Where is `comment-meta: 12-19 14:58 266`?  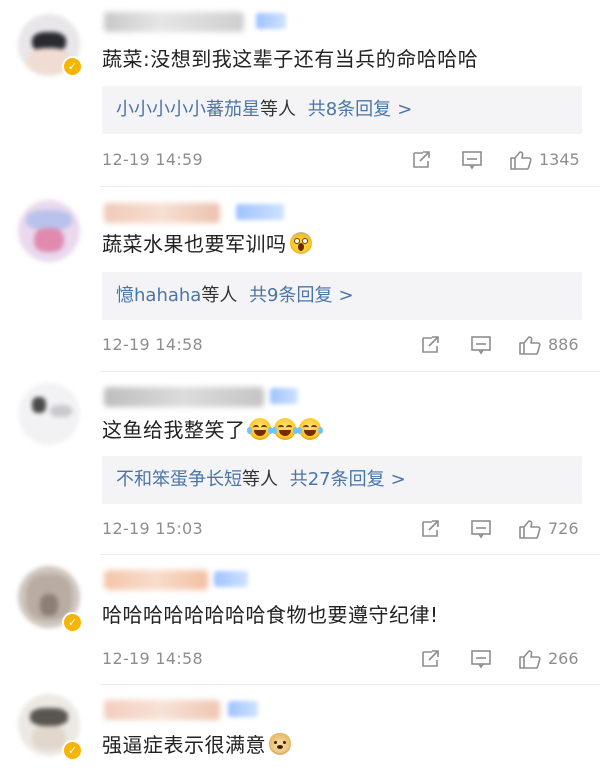 comment-meta: 12-19 14:58 266 is located at coordinates (342, 659).